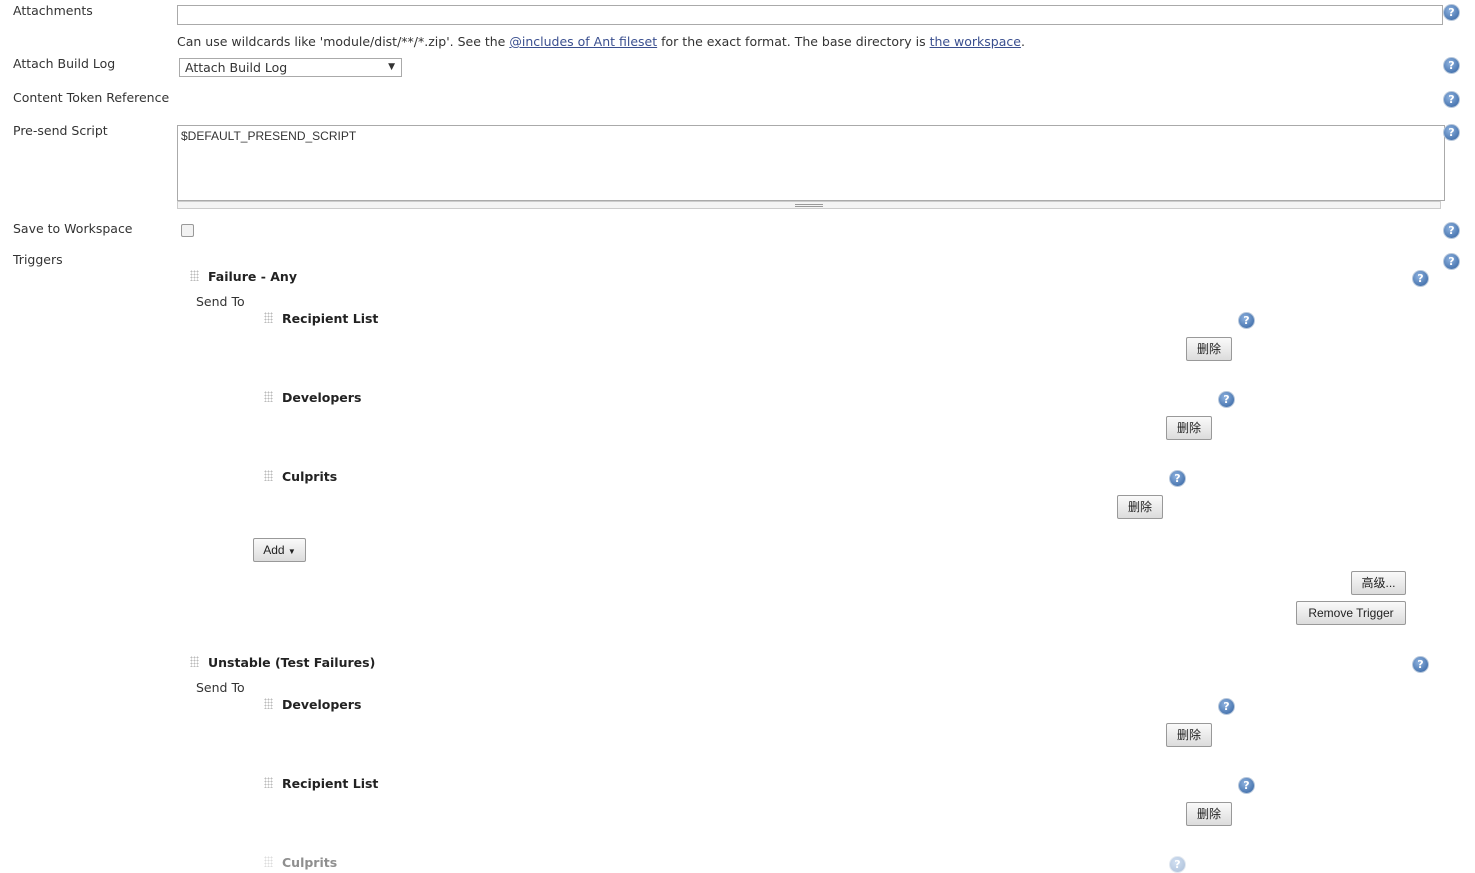 This screenshot has height=873, width=1475. What do you see at coordinates (252, 276) in the screenshot?
I see `trigger-title: Failure - Any` at bounding box center [252, 276].